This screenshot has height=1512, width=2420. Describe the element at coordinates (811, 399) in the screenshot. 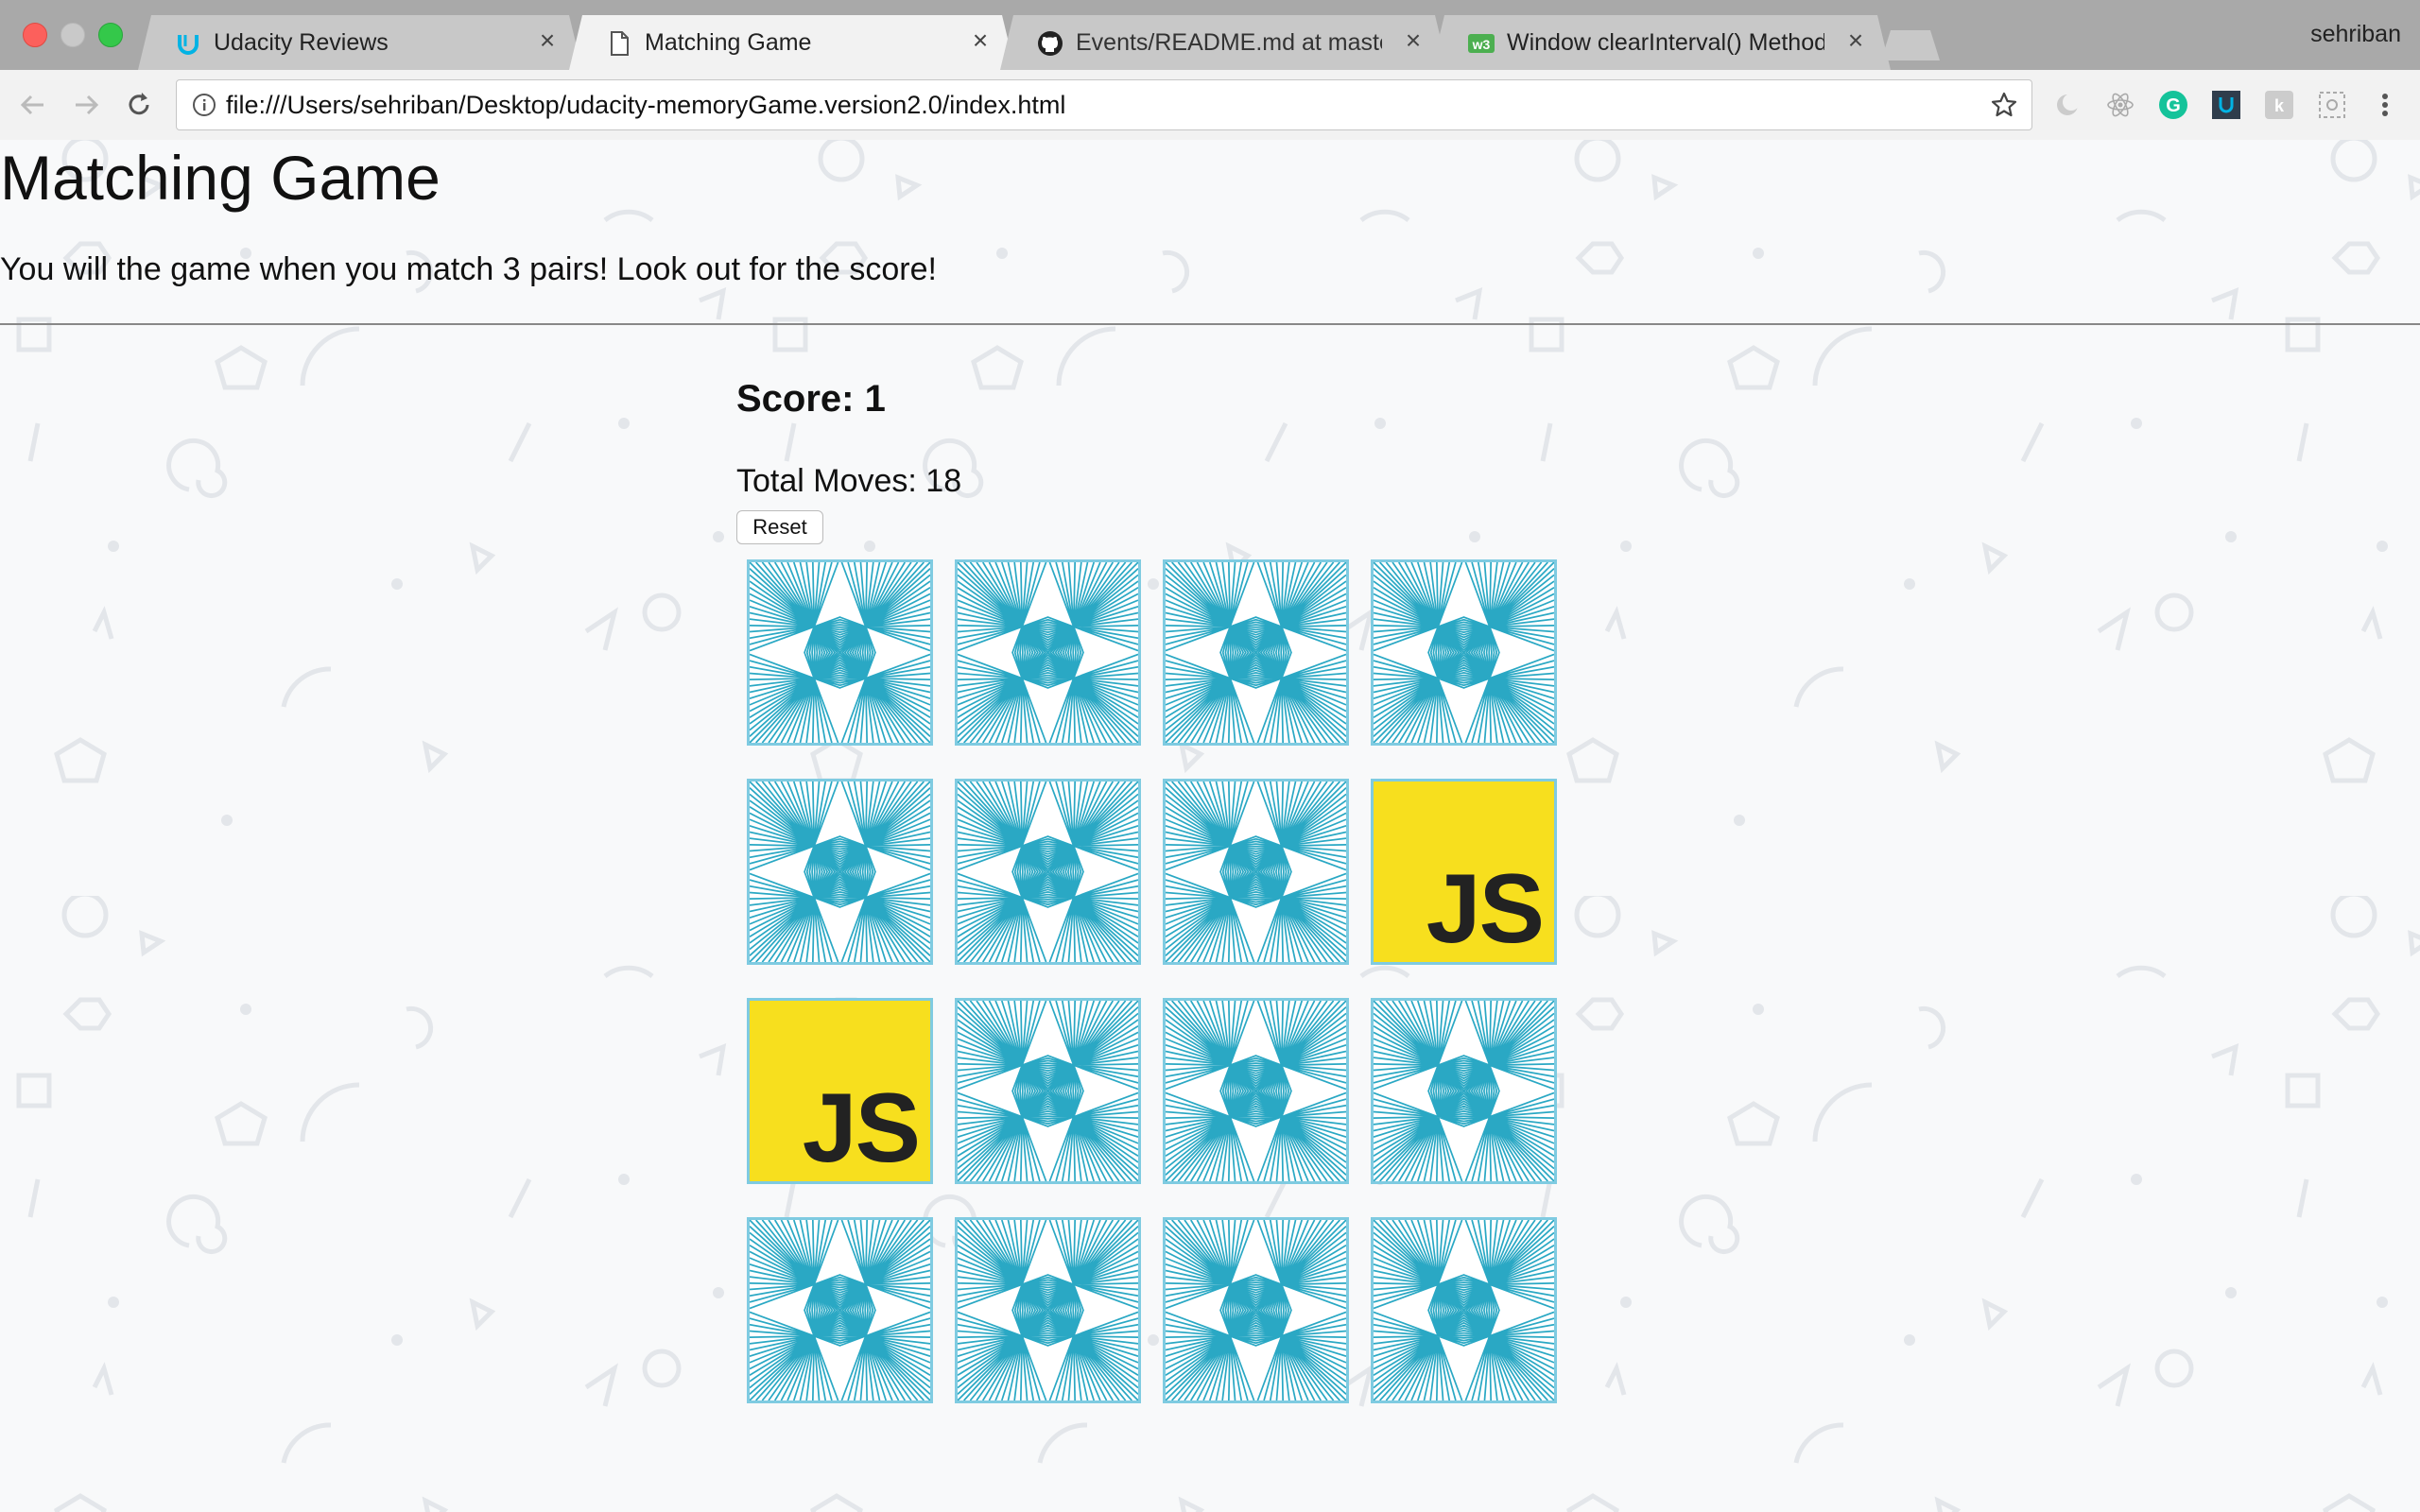

I see `score-display: Score: 1` at that location.